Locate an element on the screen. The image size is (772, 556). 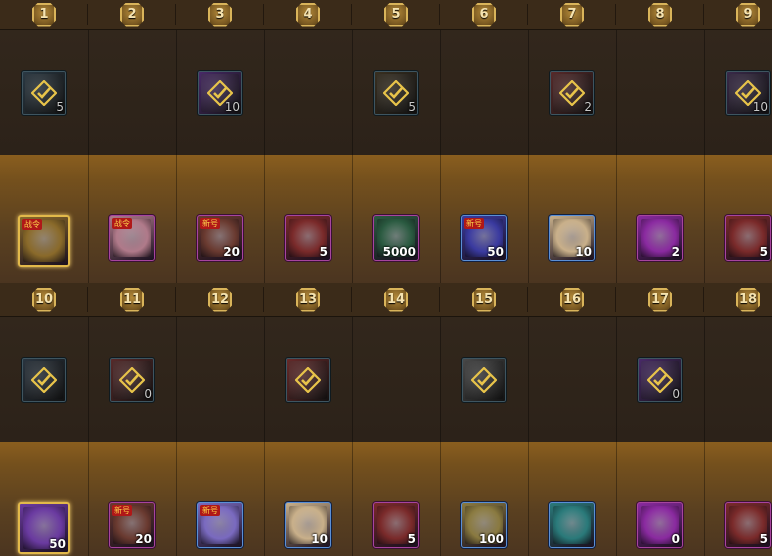
bronze-coin-icon is located at coordinates (572, 525).